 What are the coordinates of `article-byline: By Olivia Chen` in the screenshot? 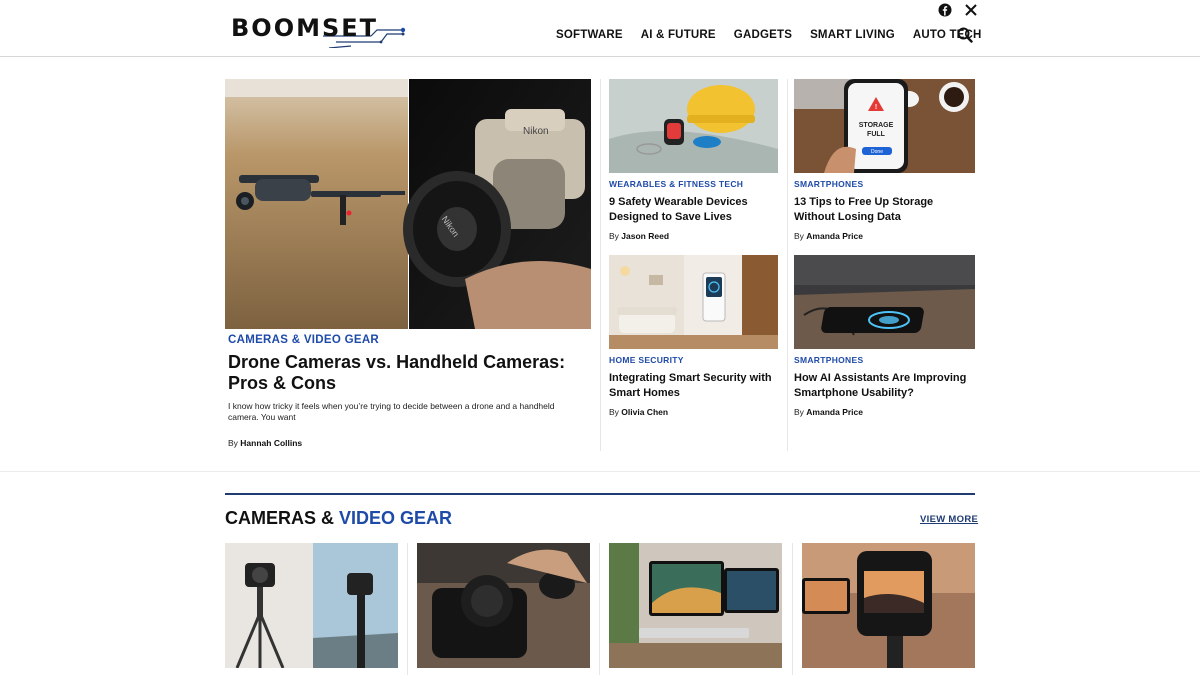 It's located at (693, 412).